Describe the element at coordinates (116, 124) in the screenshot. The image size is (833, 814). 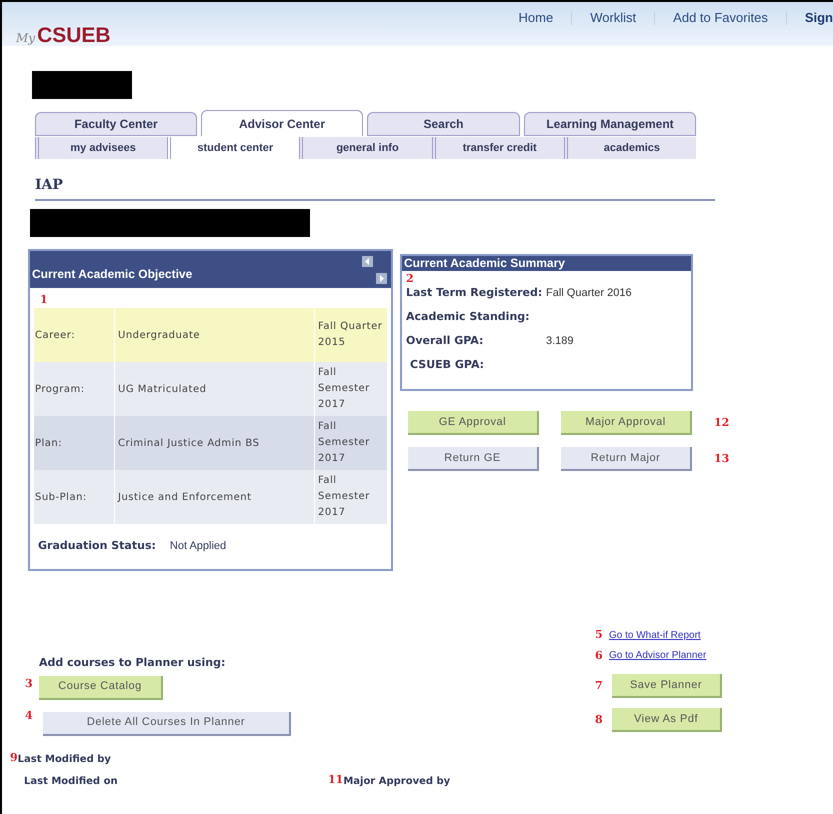
I see `tab: Faculty Center` at that location.